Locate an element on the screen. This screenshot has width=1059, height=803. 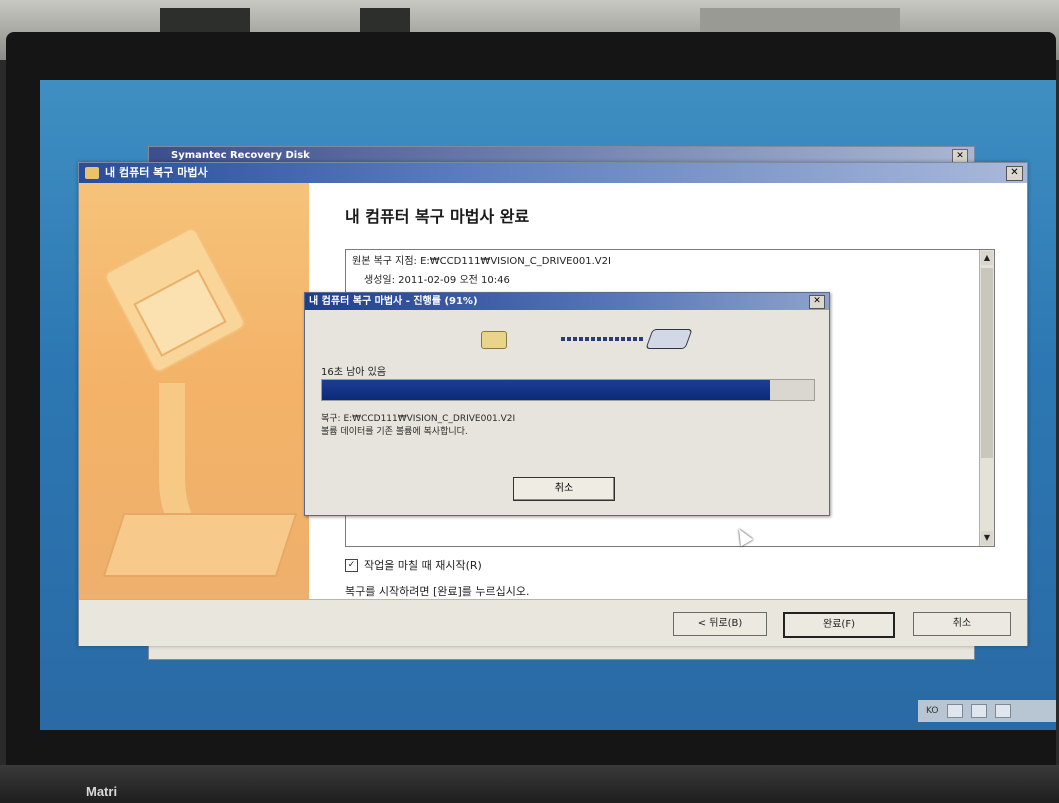
summary-scrollbar: ▲ ▼ is located at coordinates (986, 398).